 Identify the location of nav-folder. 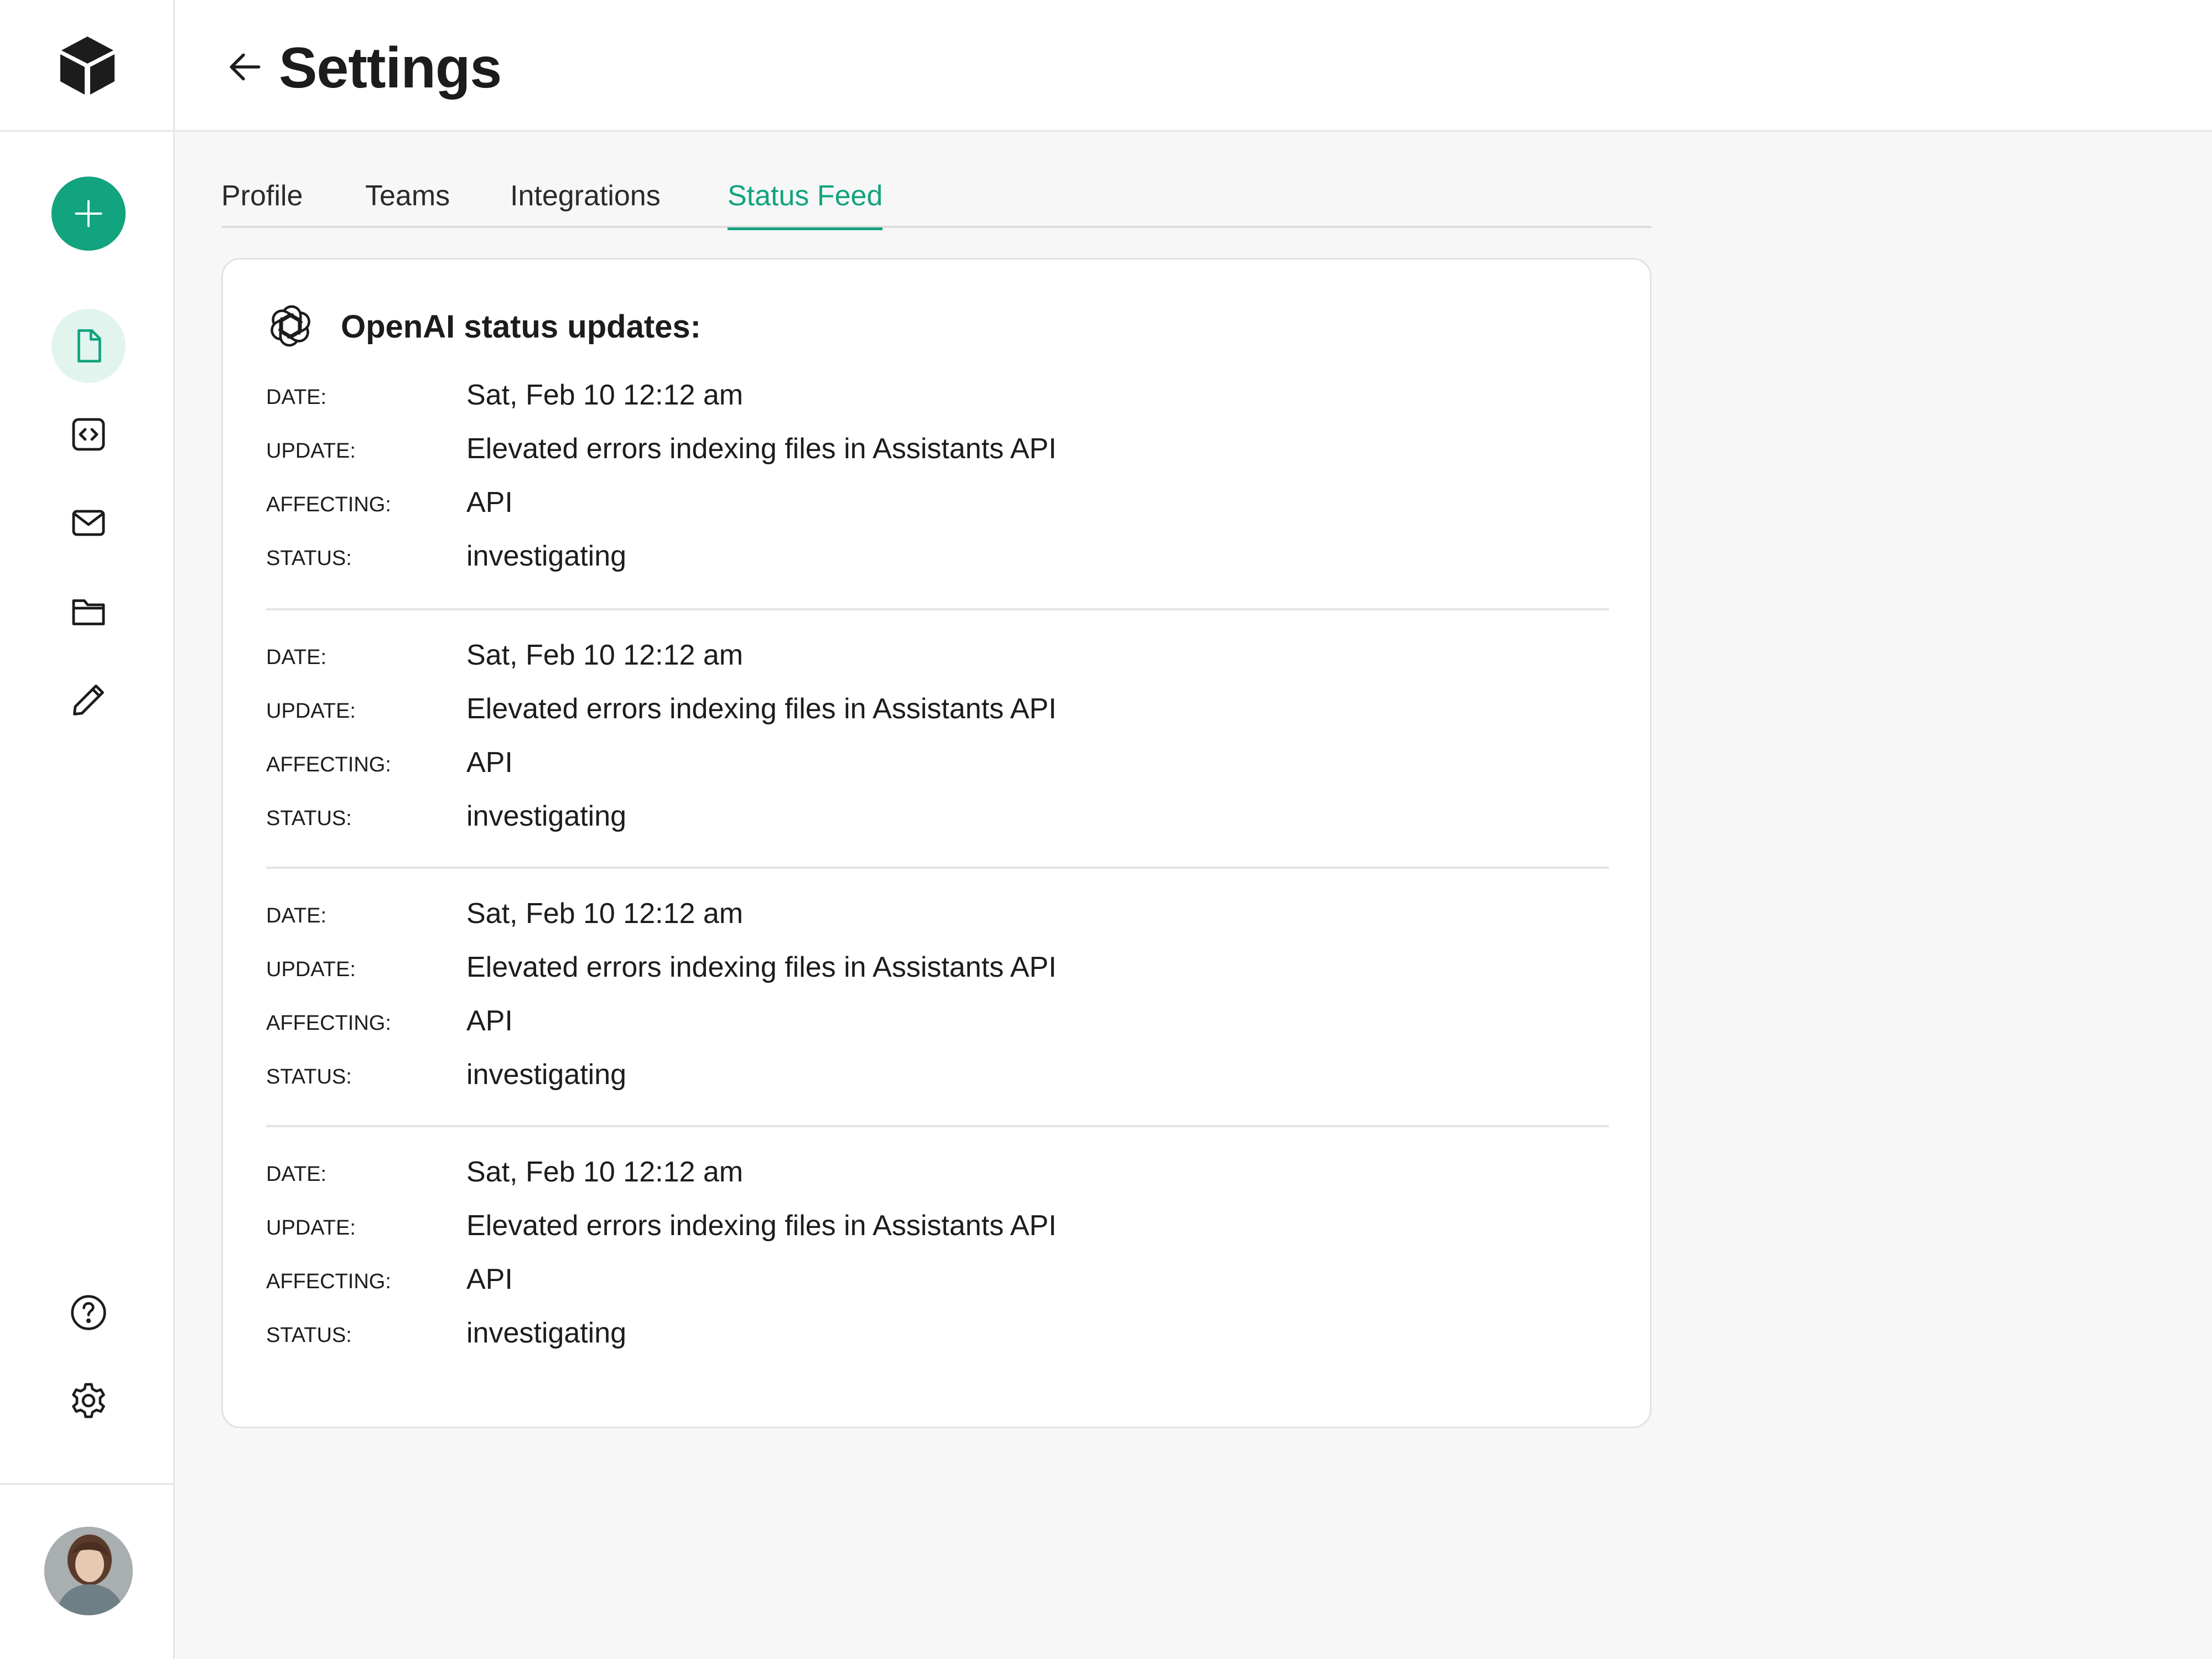
(88, 611).